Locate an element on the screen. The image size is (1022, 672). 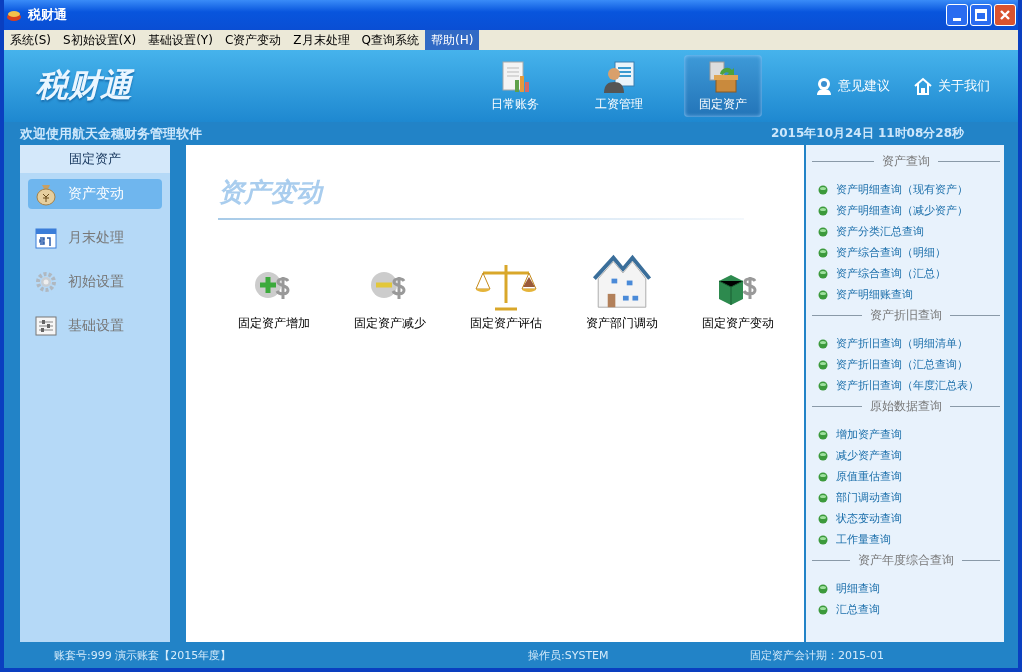
query-link: 资产明细账查询 is located at coordinates (874, 294).